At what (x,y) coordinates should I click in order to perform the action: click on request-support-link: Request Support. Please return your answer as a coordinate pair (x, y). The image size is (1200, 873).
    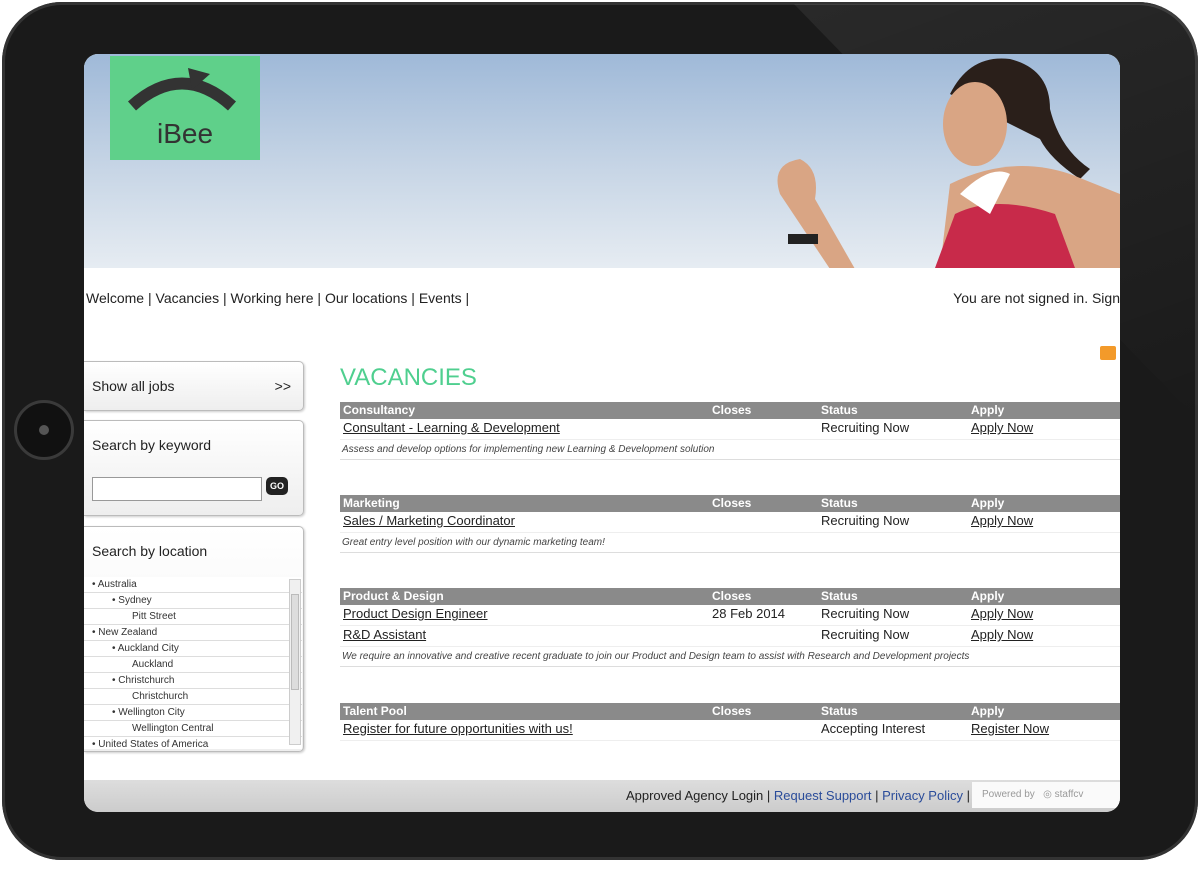
    Looking at the image, I should click on (823, 795).